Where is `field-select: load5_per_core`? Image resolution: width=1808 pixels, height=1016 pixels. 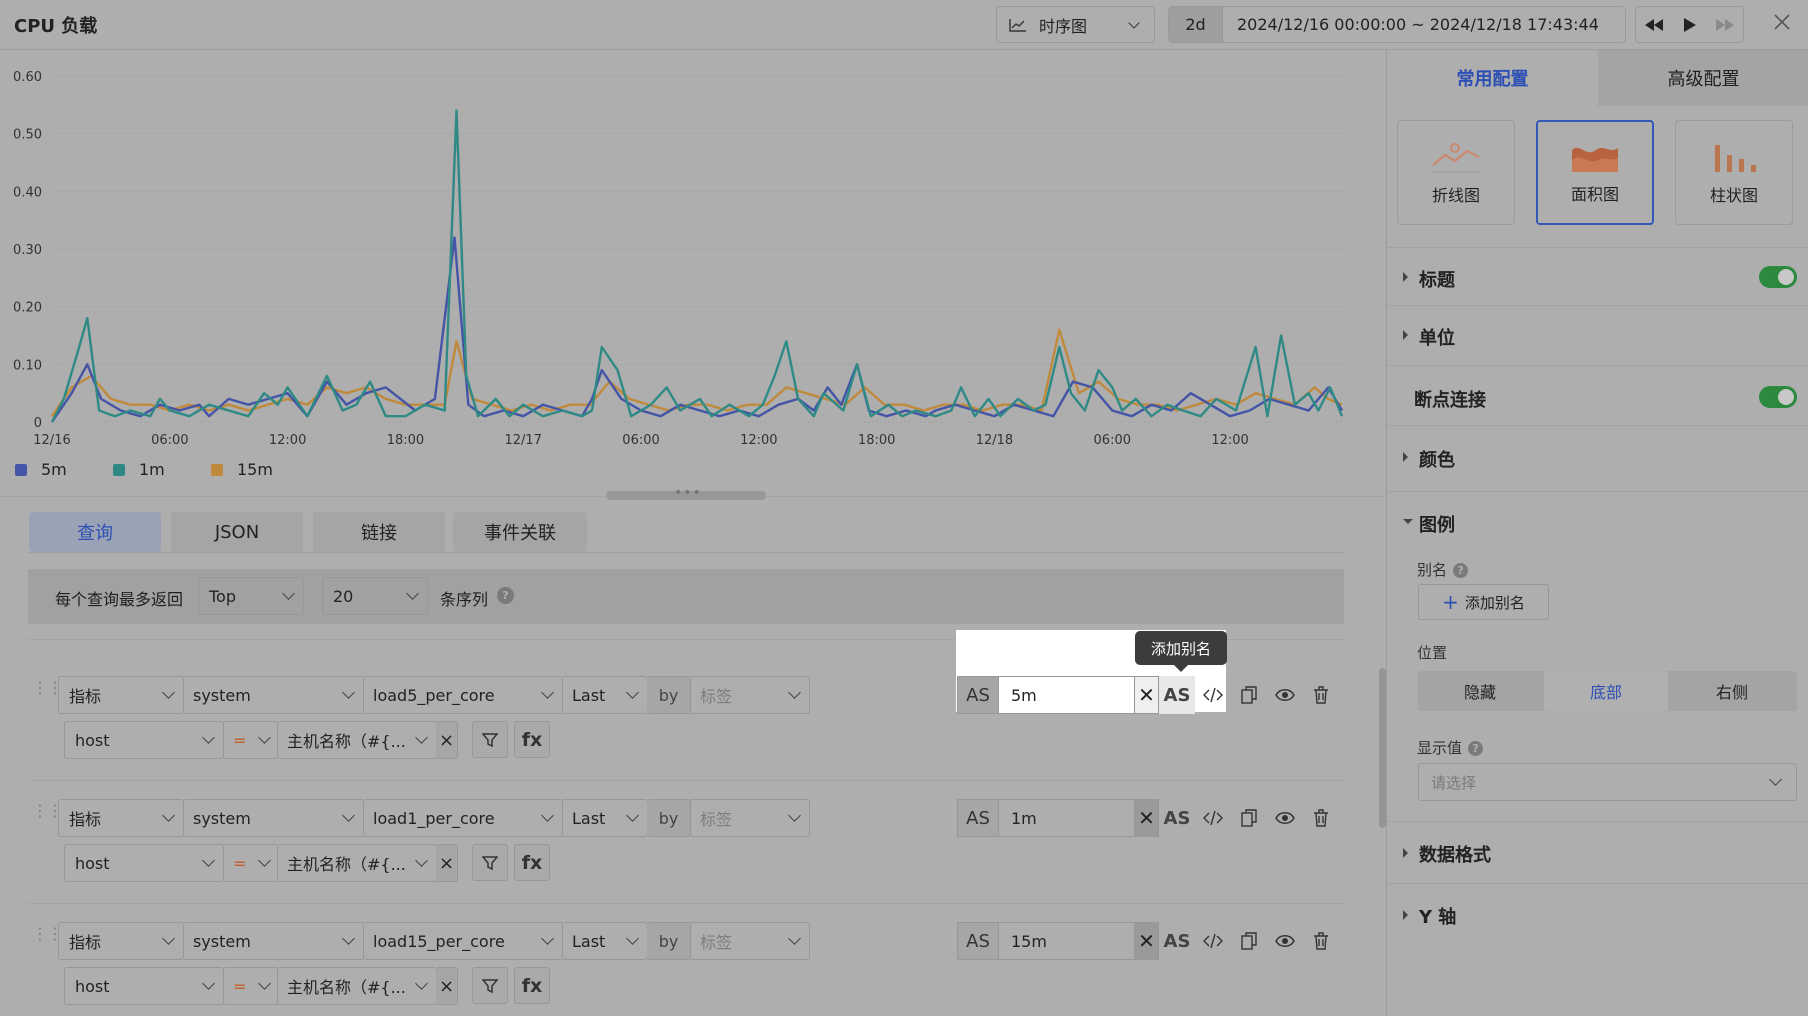
field-select: load5_per_core is located at coordinates (463, 695).